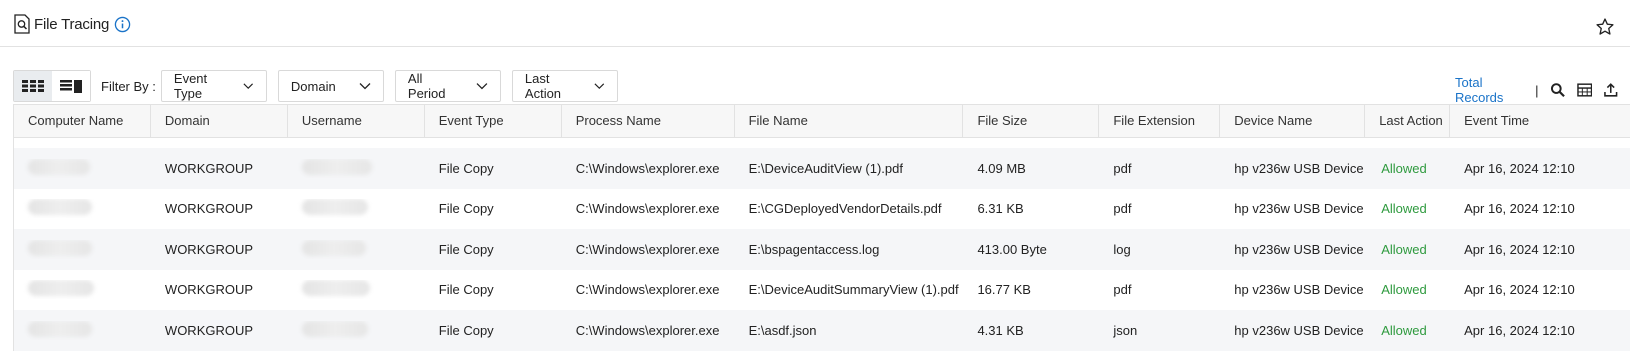  Describe the element at coordinates (1540, 121) in the screenshot. I see `column-header: Event Time` at that location.